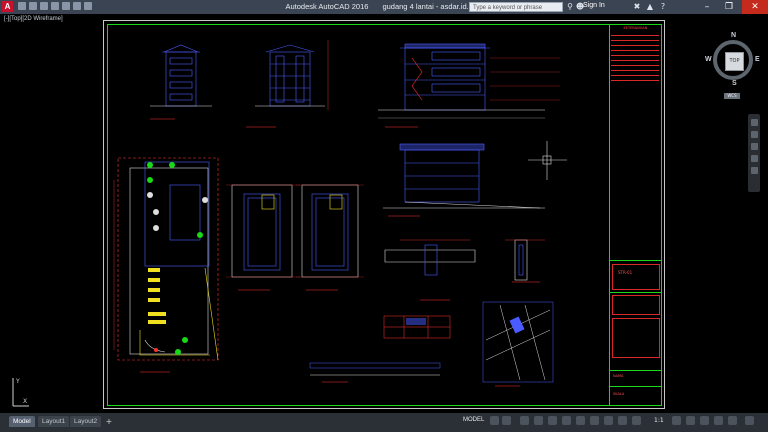  I want to click on ortho-icon, so click(524, 420).